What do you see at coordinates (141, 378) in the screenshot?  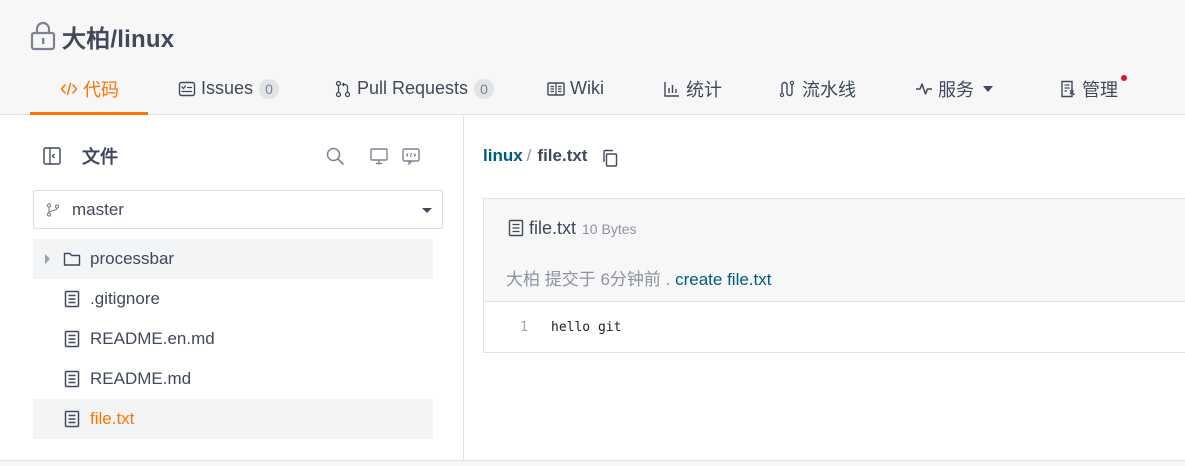 I see `tree-item-label: README.md` at bounding box center [141, 378].